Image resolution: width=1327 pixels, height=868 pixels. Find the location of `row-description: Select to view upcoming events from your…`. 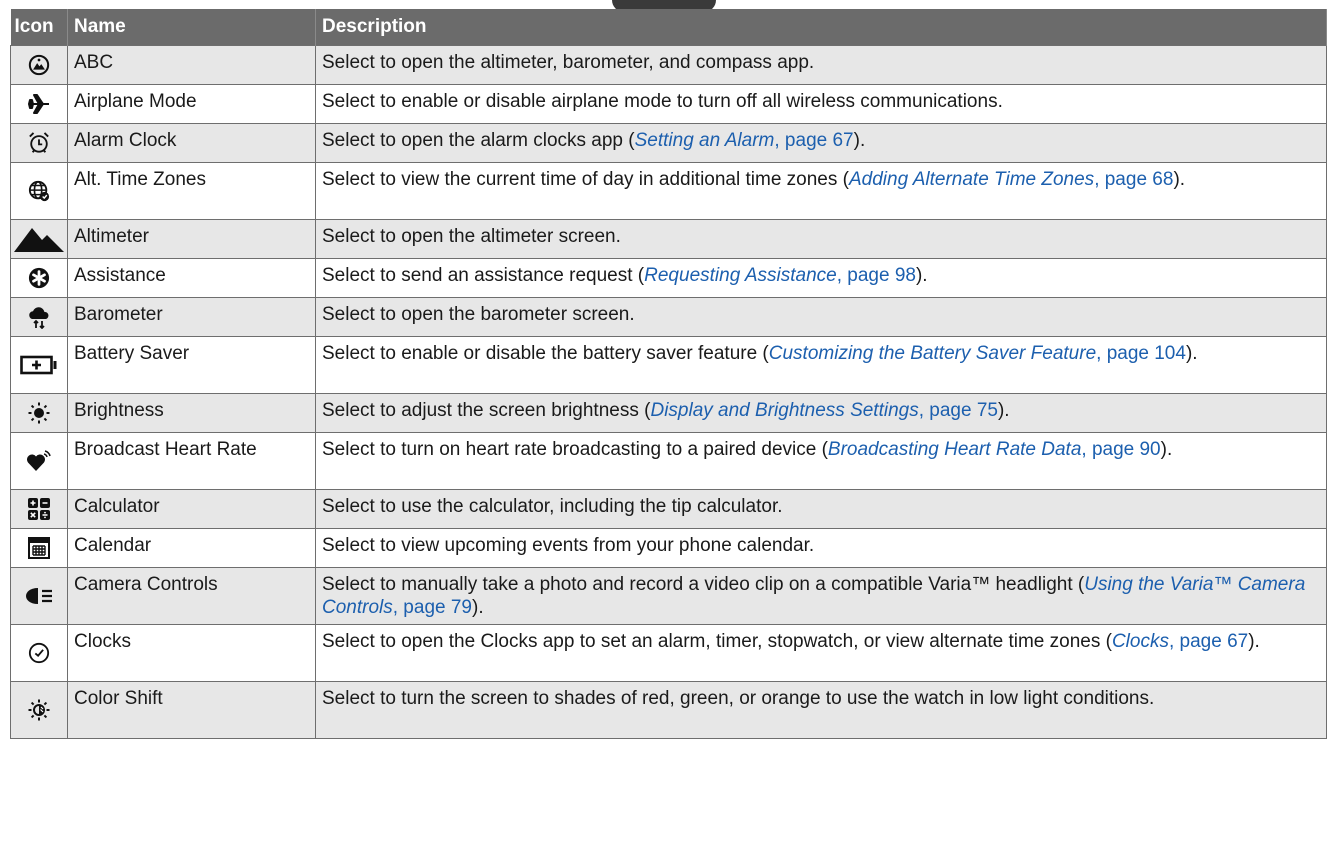

row-description: Select to view upcoming events from your… is located at coordinates (821, 548).